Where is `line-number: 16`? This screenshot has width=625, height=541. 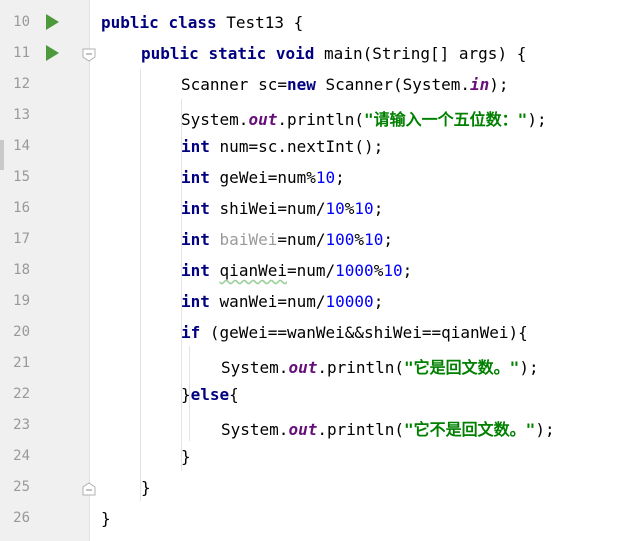
line-number: 16 is located at coordinates (21, 208).